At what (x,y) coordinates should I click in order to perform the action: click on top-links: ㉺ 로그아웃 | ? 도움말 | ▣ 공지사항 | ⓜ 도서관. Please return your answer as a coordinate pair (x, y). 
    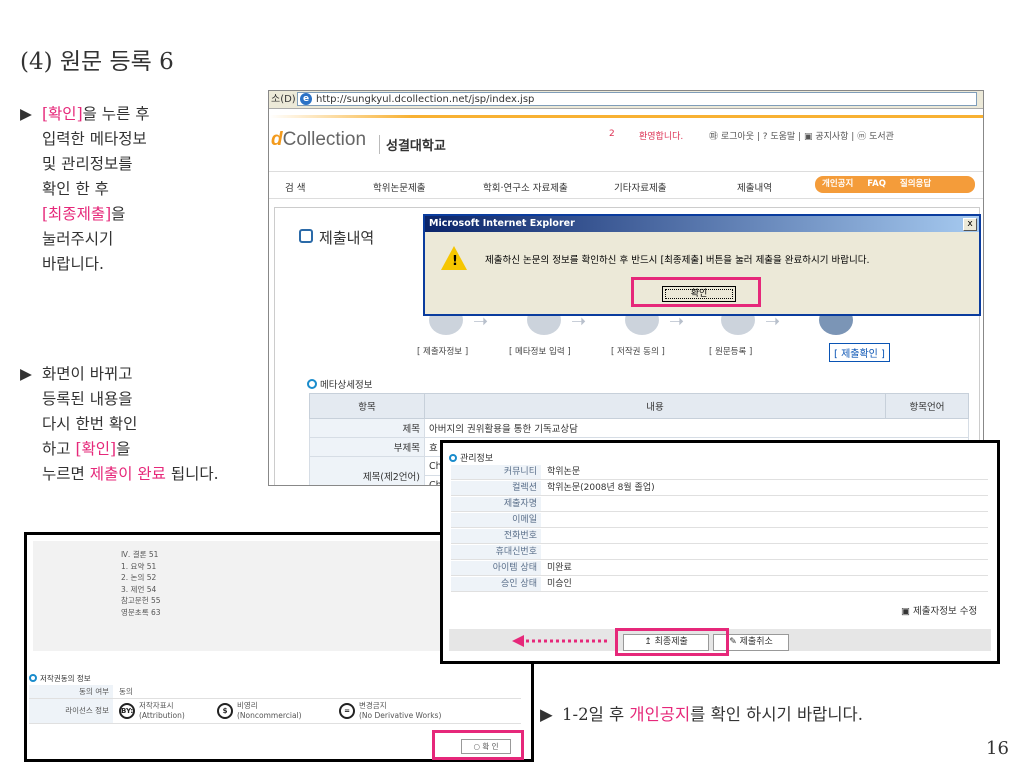
    Looking at the image, I should click on (801, 135).